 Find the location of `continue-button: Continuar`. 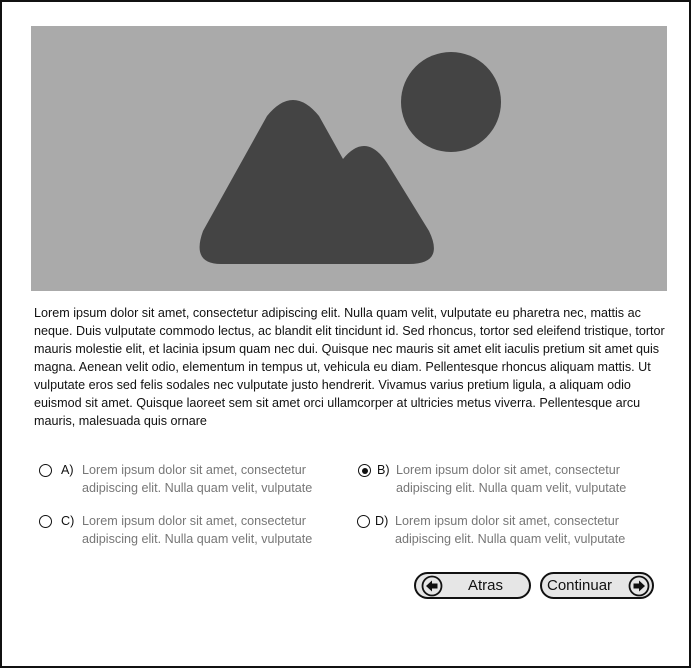

continue-button: Continuar is located at coordinates (597, 585).